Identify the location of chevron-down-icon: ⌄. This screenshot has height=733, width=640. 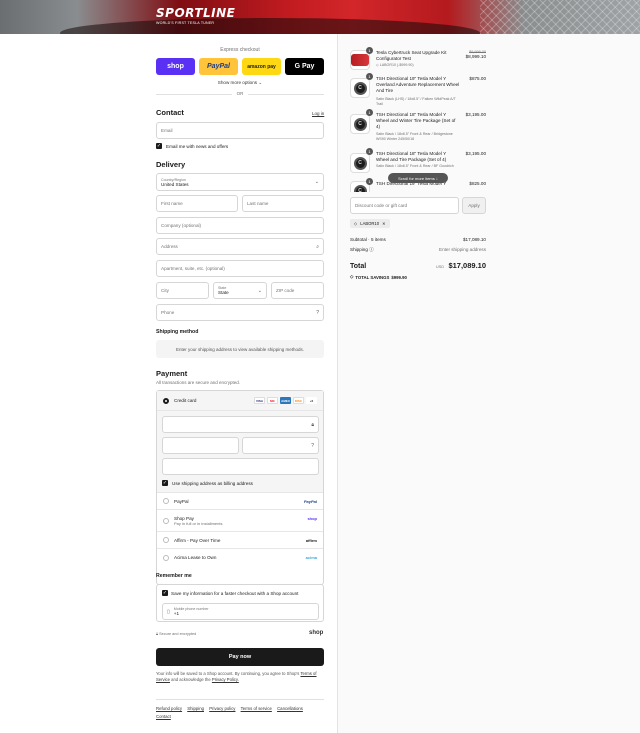
(259, 291).